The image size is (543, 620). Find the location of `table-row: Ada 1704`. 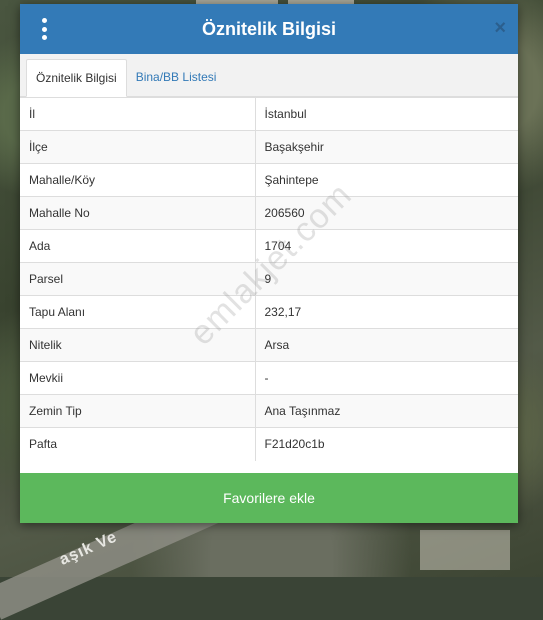

table-row: Ada 1704 is located at coordinates (269, 246).